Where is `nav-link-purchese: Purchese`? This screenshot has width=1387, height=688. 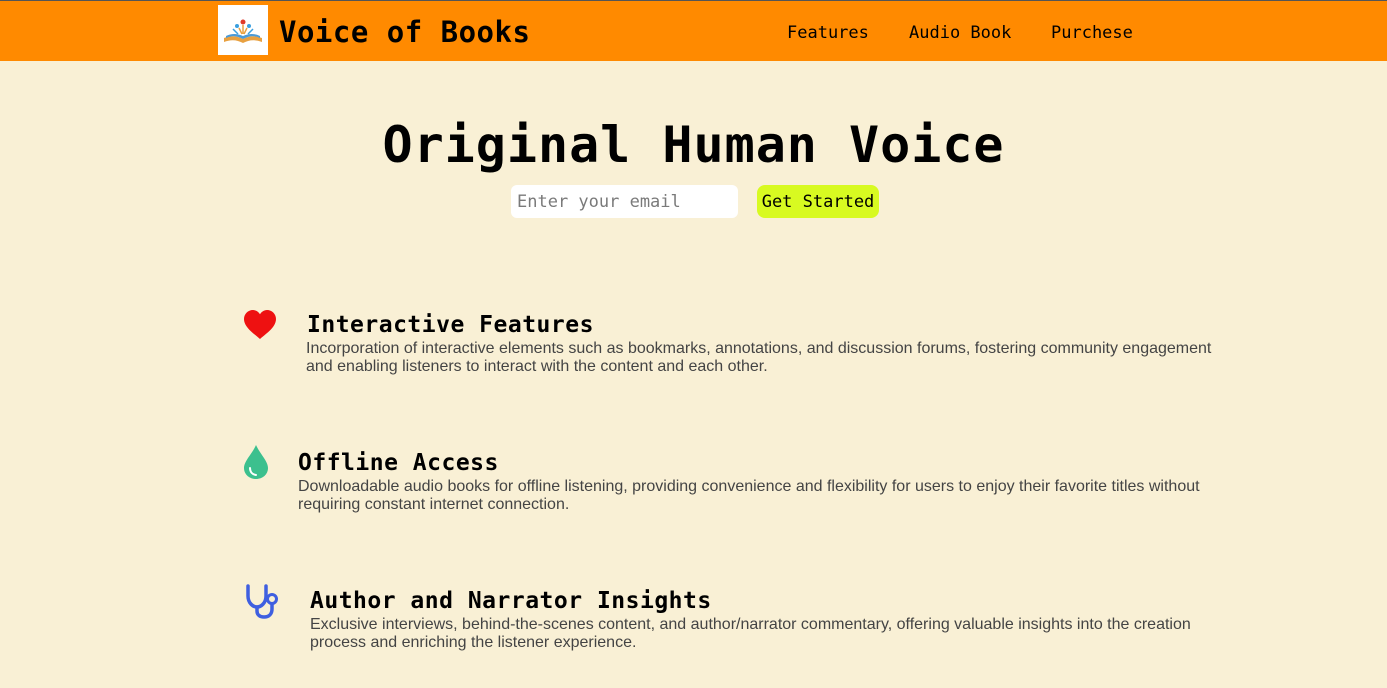
nav-link-purchese: Purchese is located at coordinates (1092, 33).